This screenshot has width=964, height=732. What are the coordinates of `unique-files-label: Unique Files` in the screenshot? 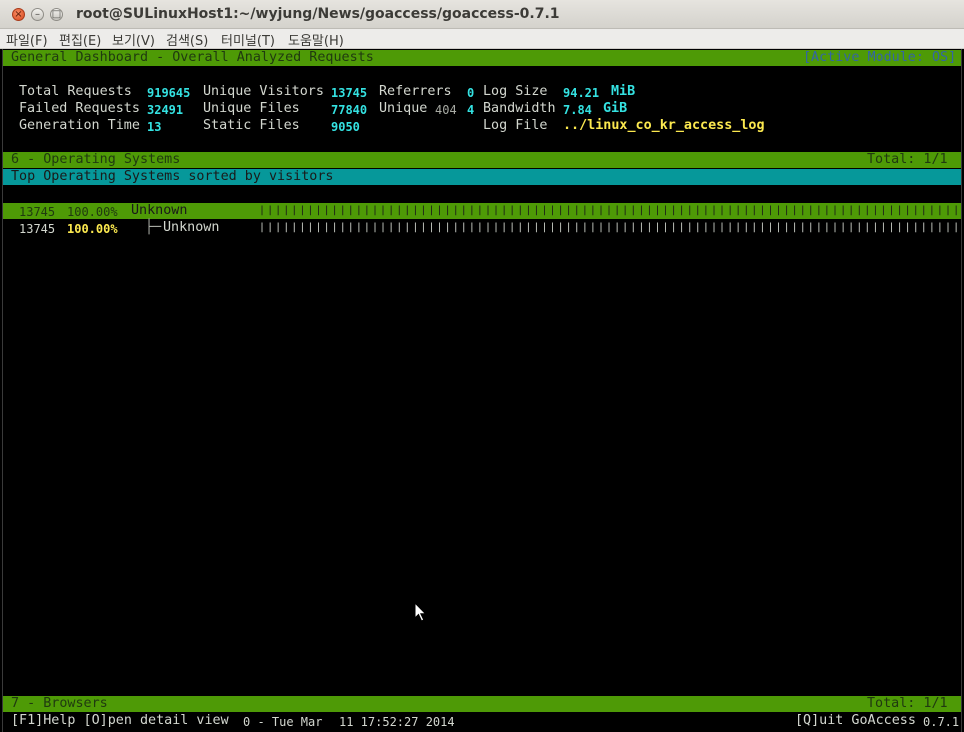 It's located at (251, 108).